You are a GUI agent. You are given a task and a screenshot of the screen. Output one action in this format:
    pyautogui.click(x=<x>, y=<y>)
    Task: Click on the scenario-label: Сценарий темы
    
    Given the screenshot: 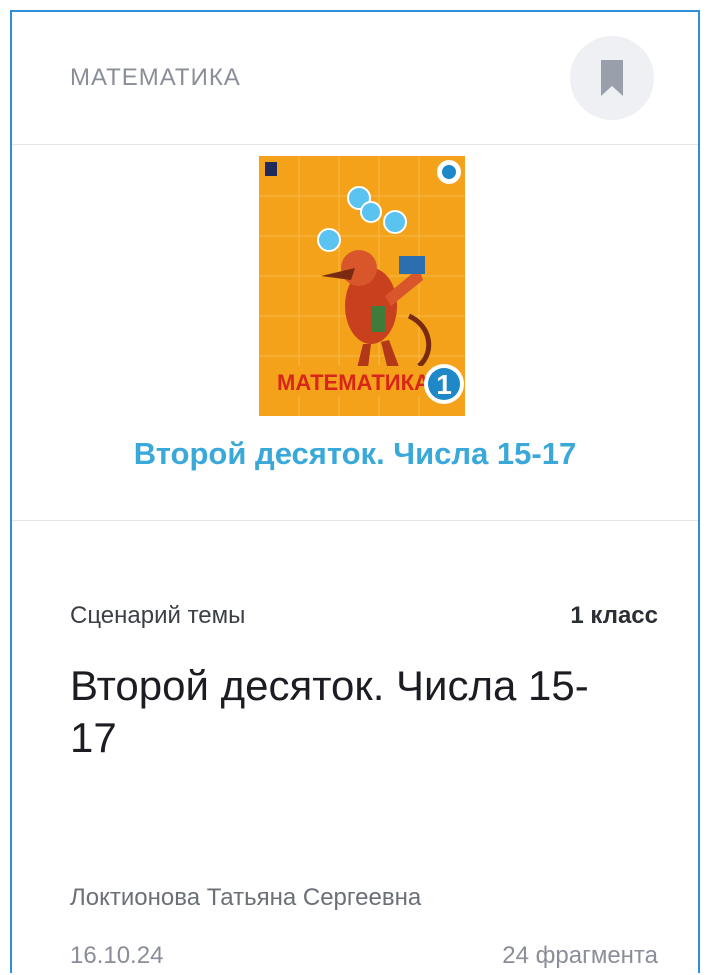 What is the action you would take?
    pyautogui.click(x=158, y=615)
    